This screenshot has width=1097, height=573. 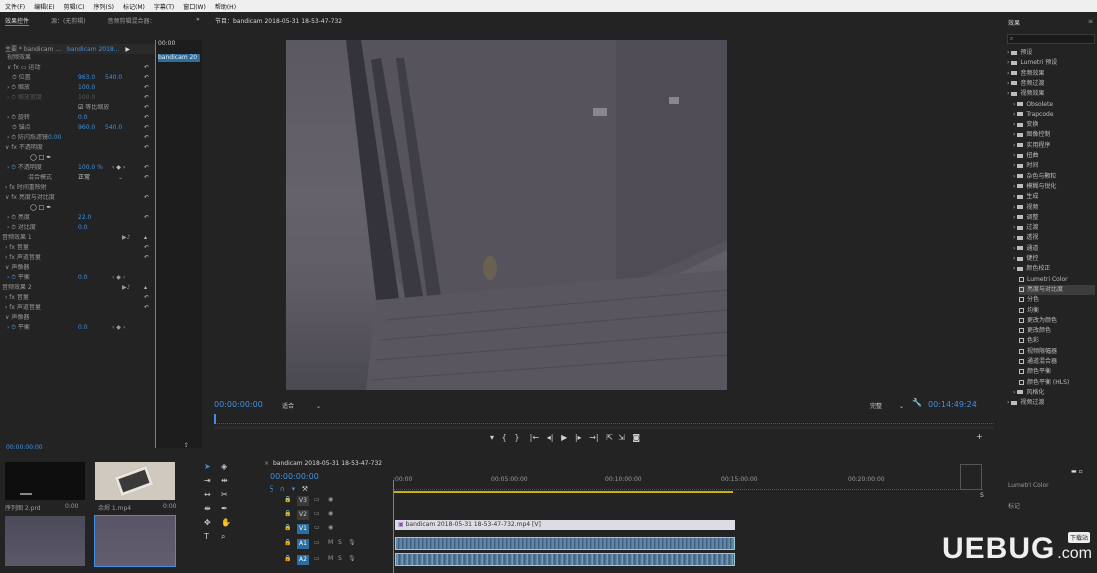 What do you see at coordinates (1058, 383) in the screenshot?
I see `effect-item: 颜色平衡 (HLS)` at bounding box center [1058, 383].